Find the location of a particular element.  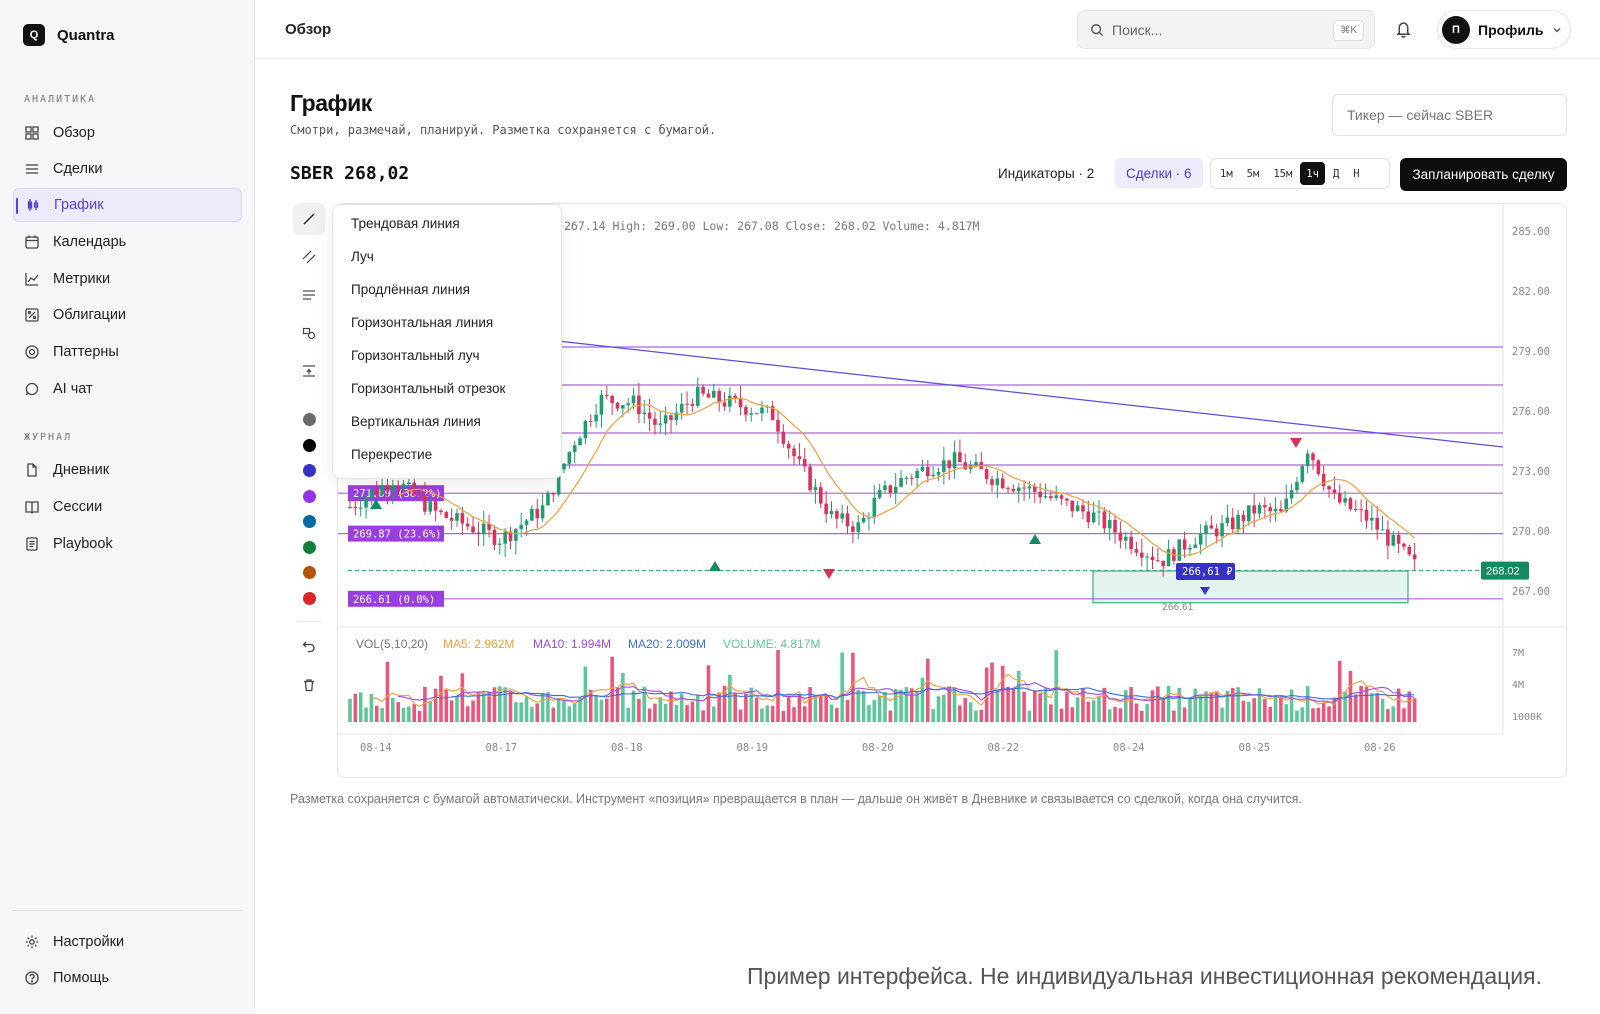

plan-trade-button: Запланировать сделку is located at coordinates (1483, 174).